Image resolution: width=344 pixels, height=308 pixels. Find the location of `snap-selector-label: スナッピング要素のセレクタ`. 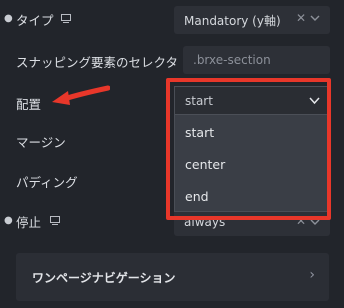

snap-selector-label: スナッピング要素のセレクタ is located at coordinates (97, 62).